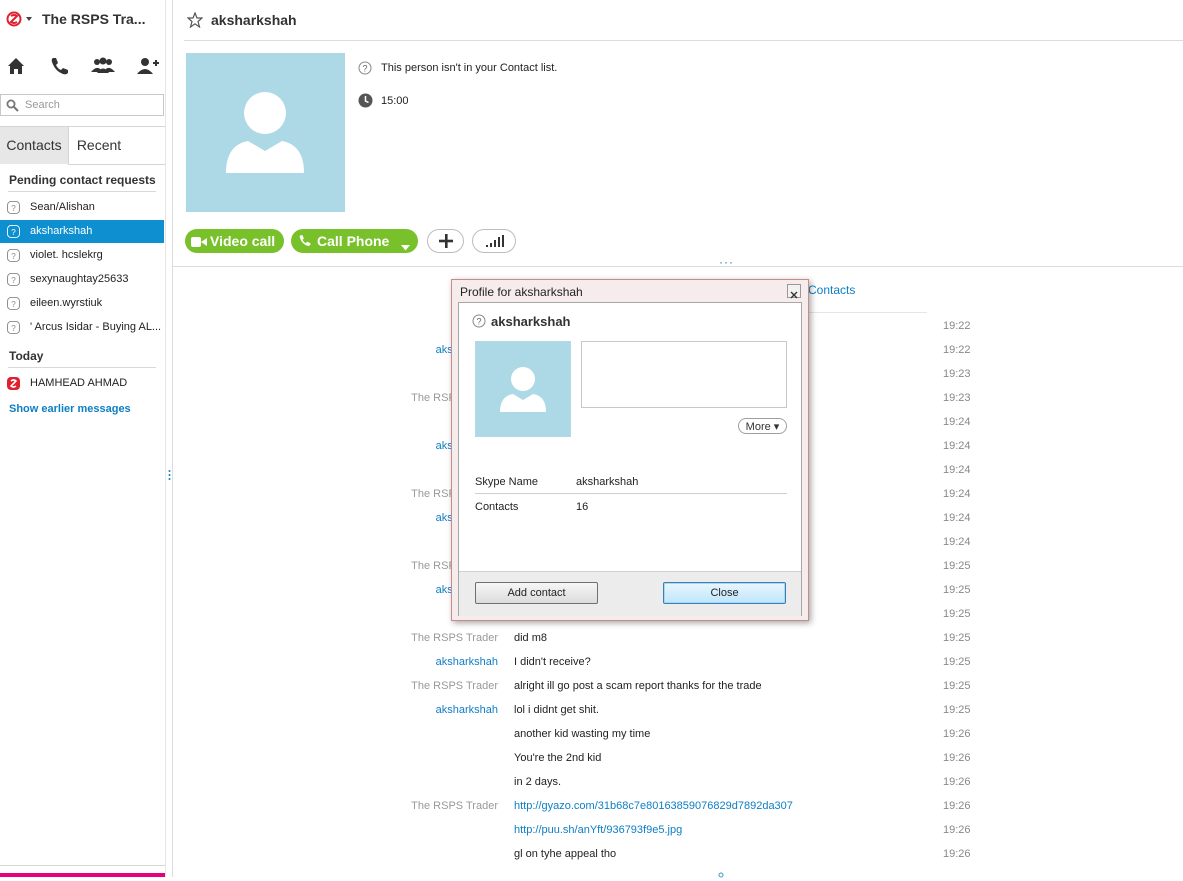 This screenshot has width=1183, height=881. I want to click on dialog-close-button, so click(794, 291).